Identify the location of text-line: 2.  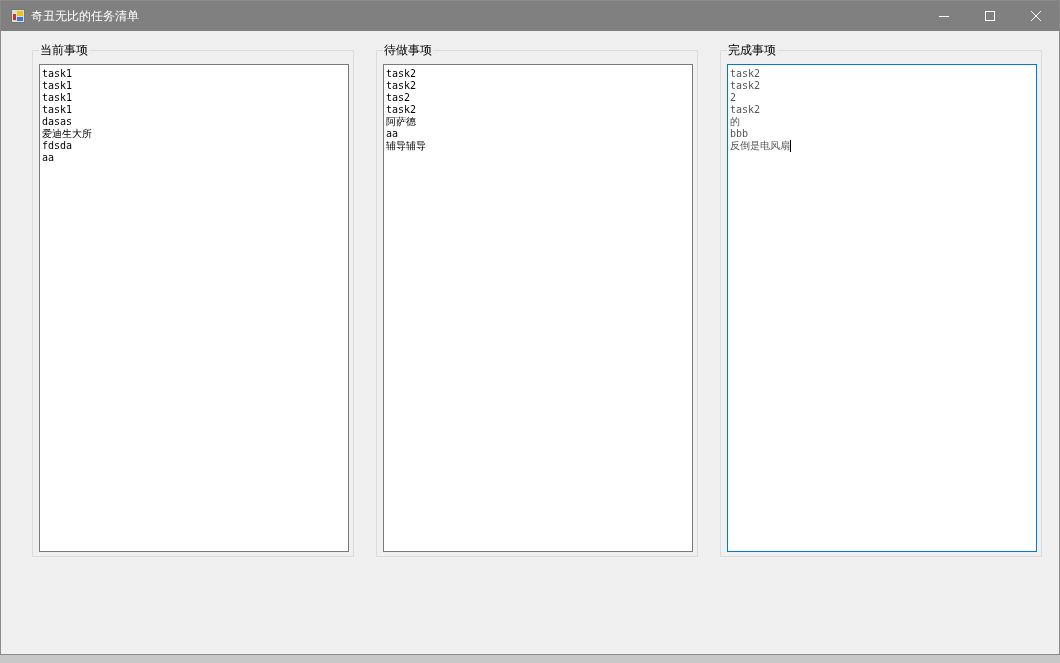
(733, 98).